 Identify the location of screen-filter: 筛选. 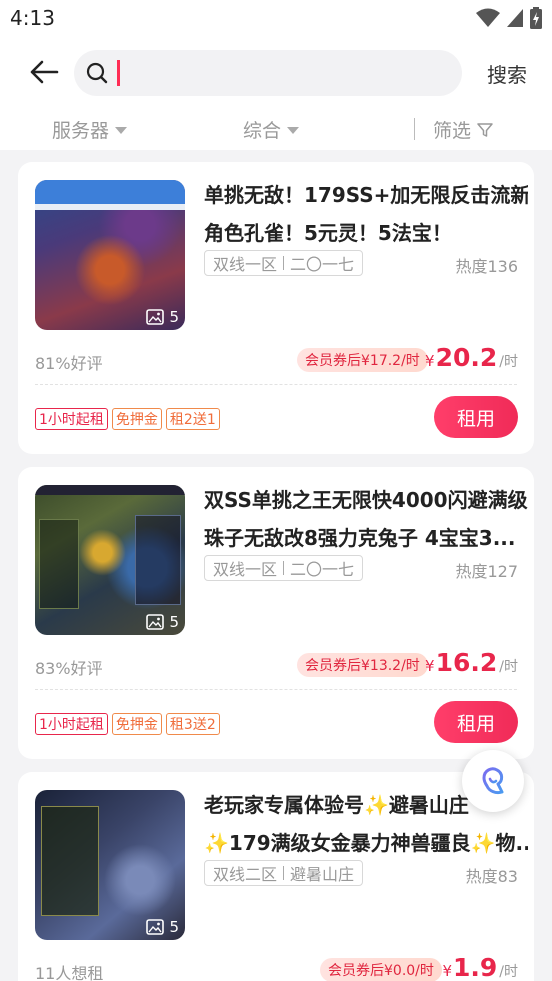
(463, 129).